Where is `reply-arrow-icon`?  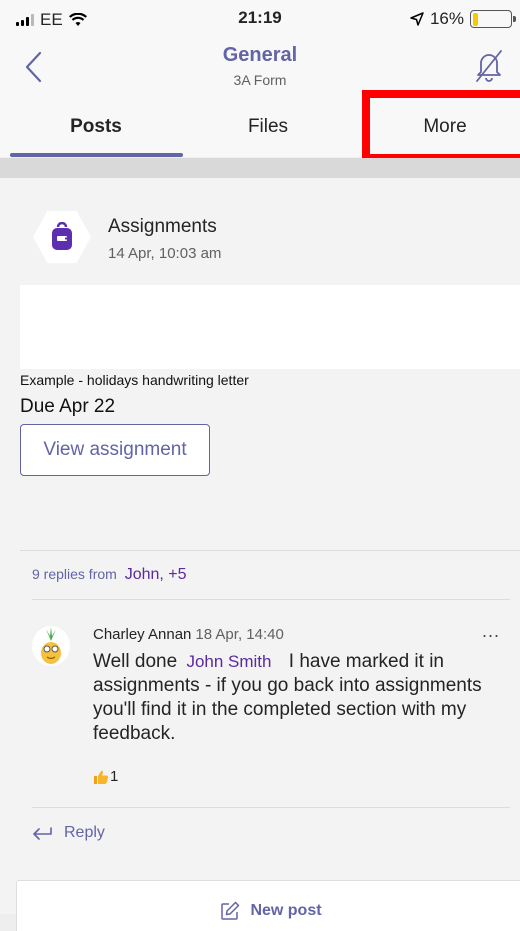
reply-arrow-icon is located at coordinates (42, 833).